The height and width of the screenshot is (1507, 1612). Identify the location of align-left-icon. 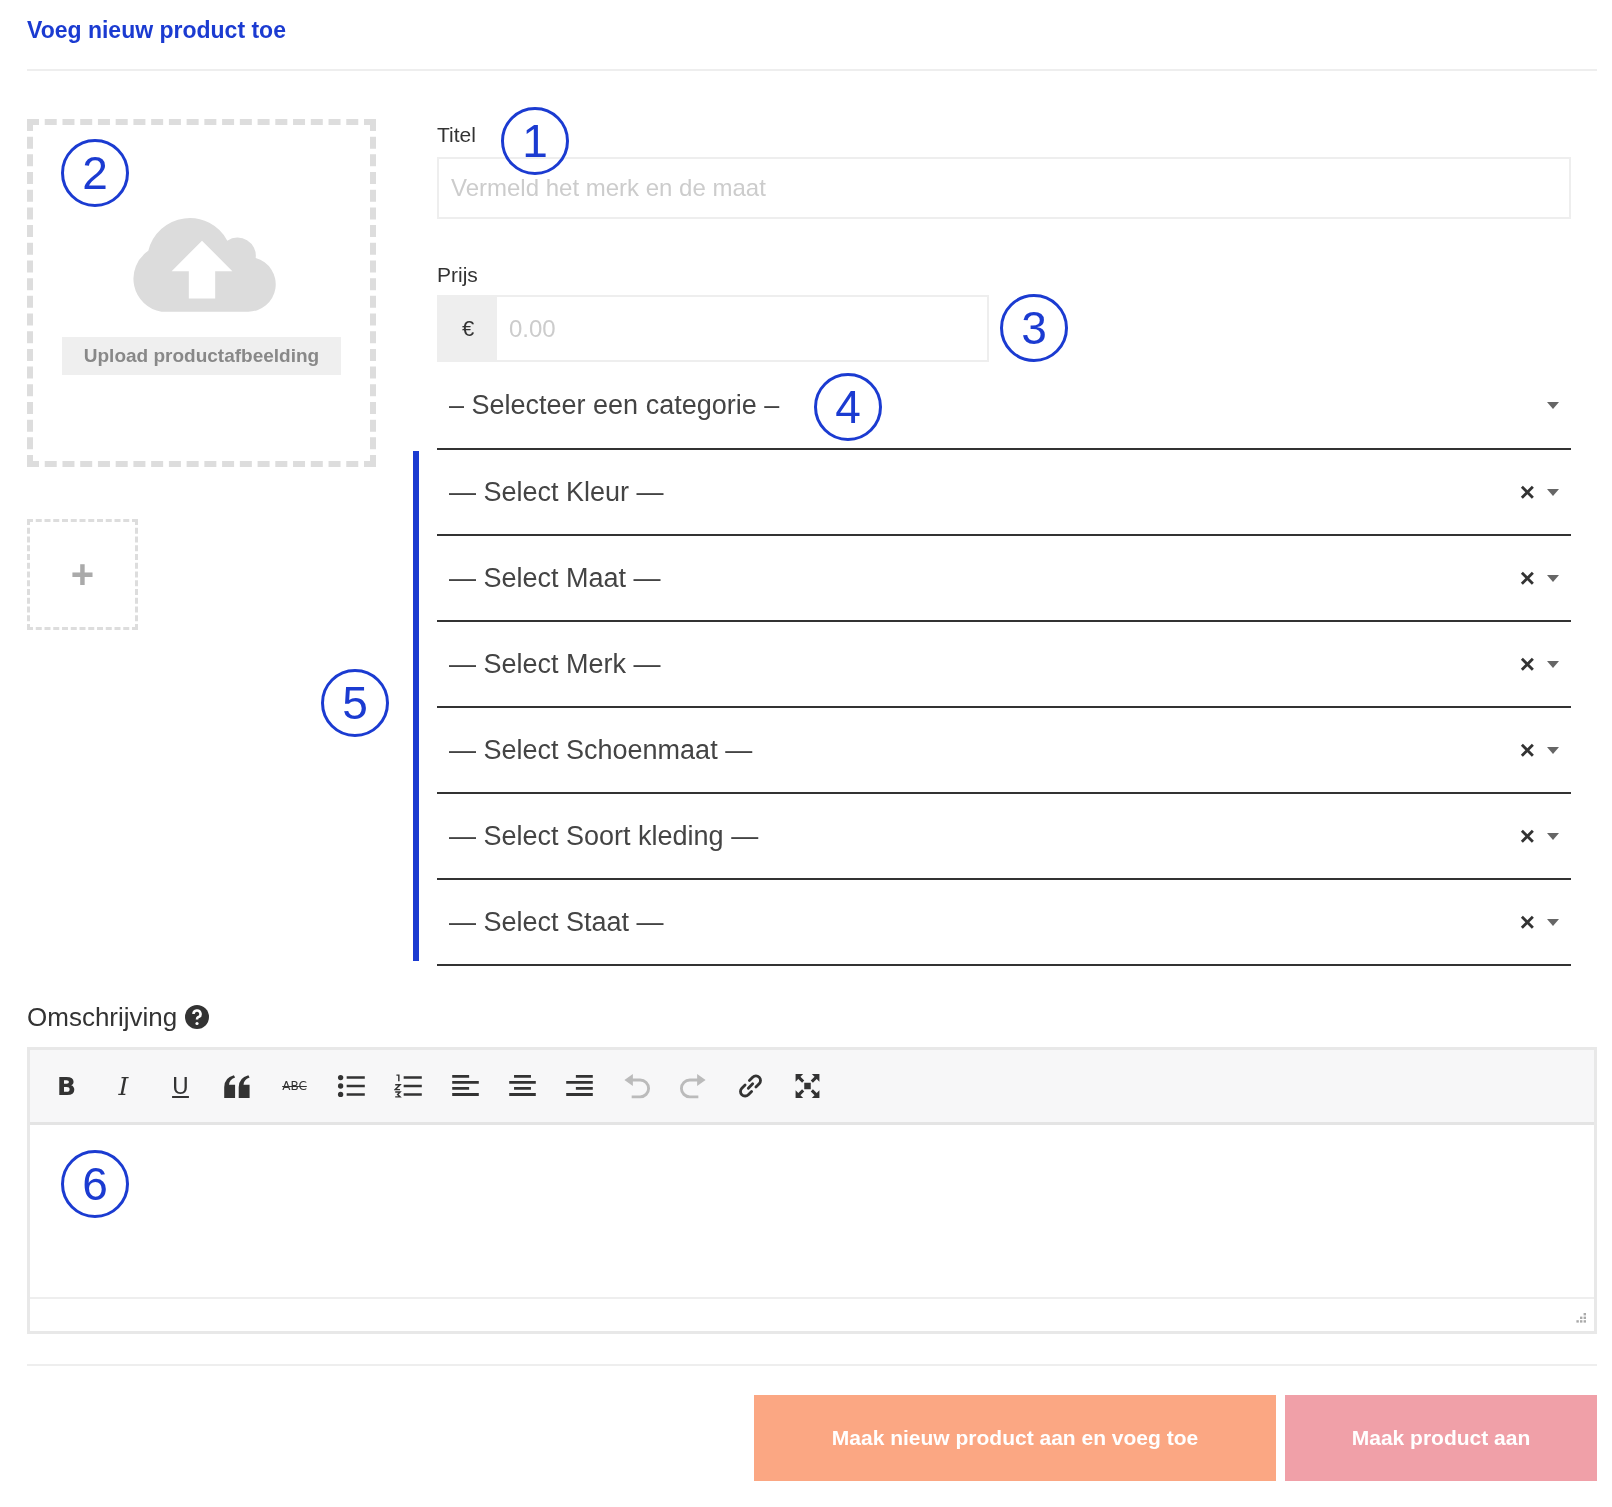
(465, 1086).